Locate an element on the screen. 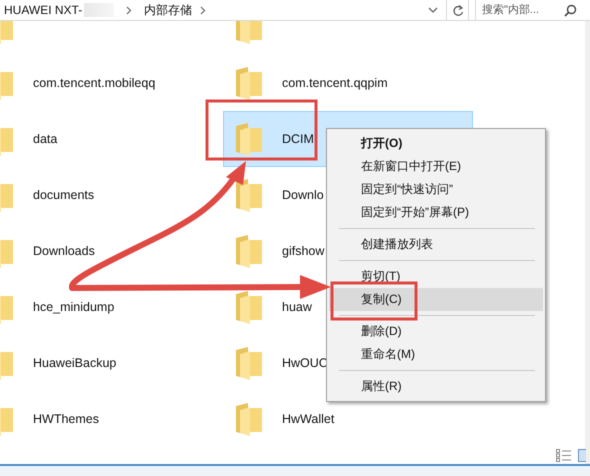 This screenshot has height=476, width=590. folder-name: gifshow is located at coordinates (303, 251).